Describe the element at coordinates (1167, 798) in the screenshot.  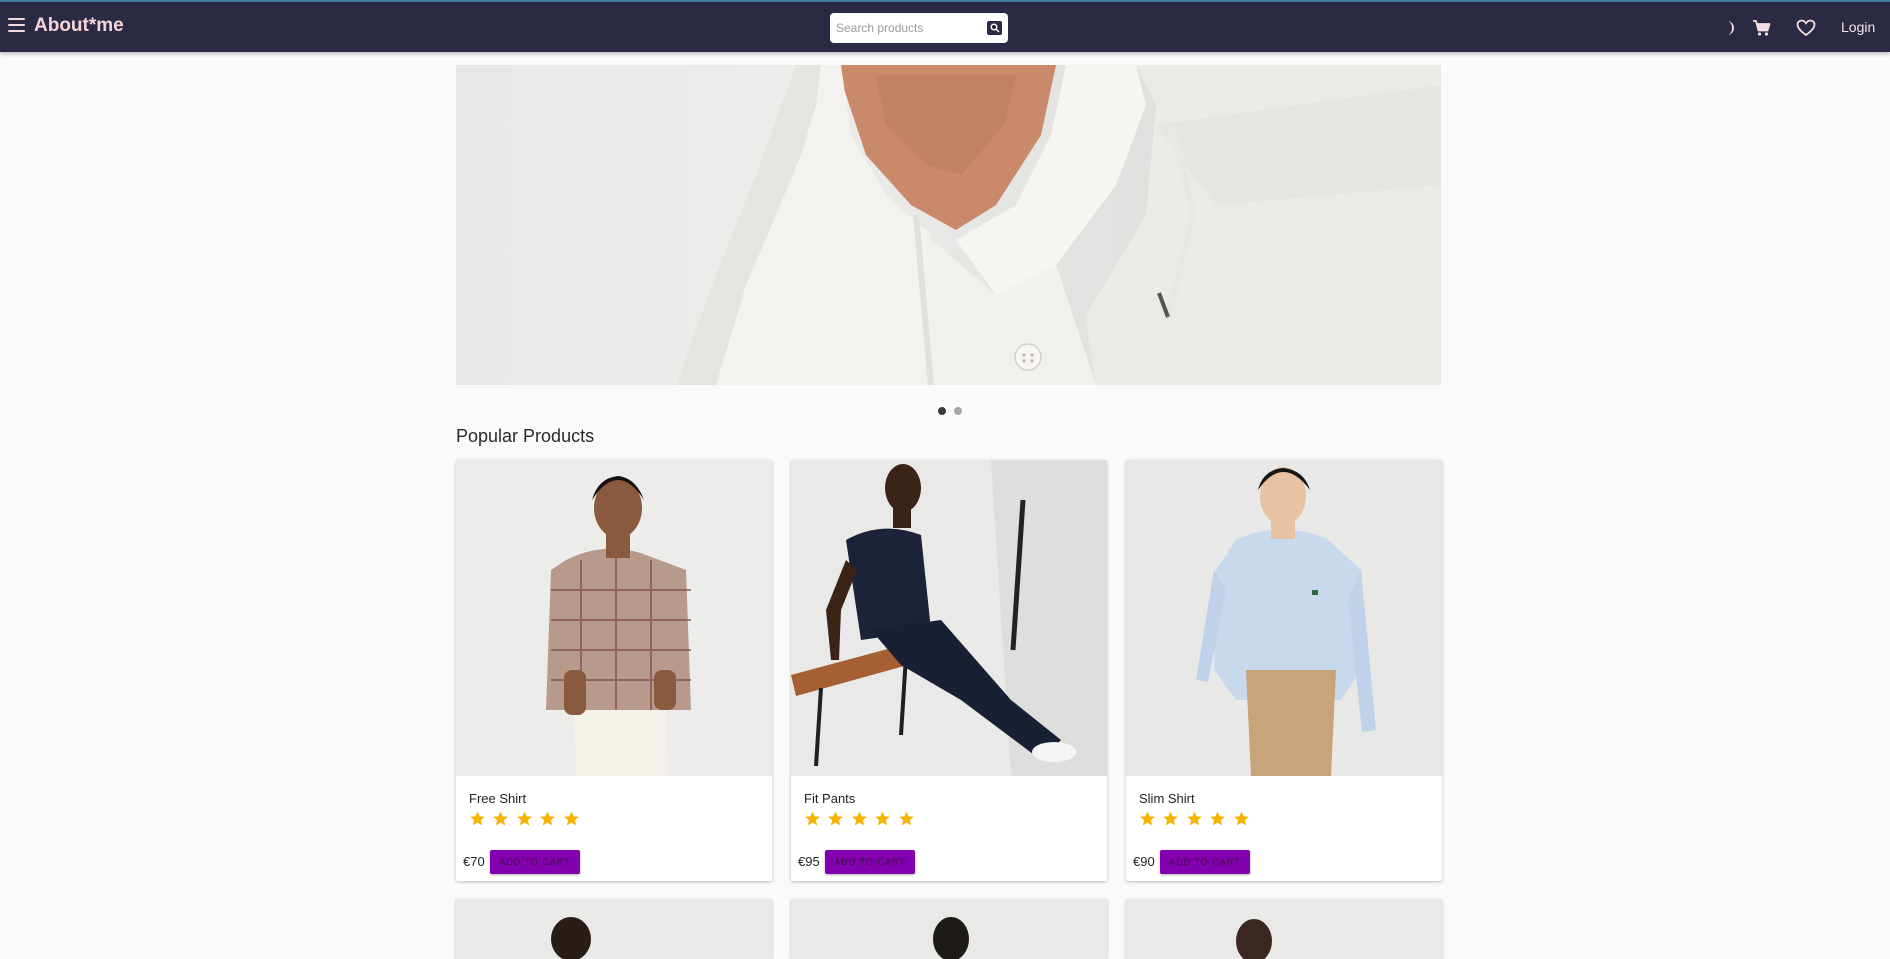
I see `product-name: Slim Shirt` at that location.